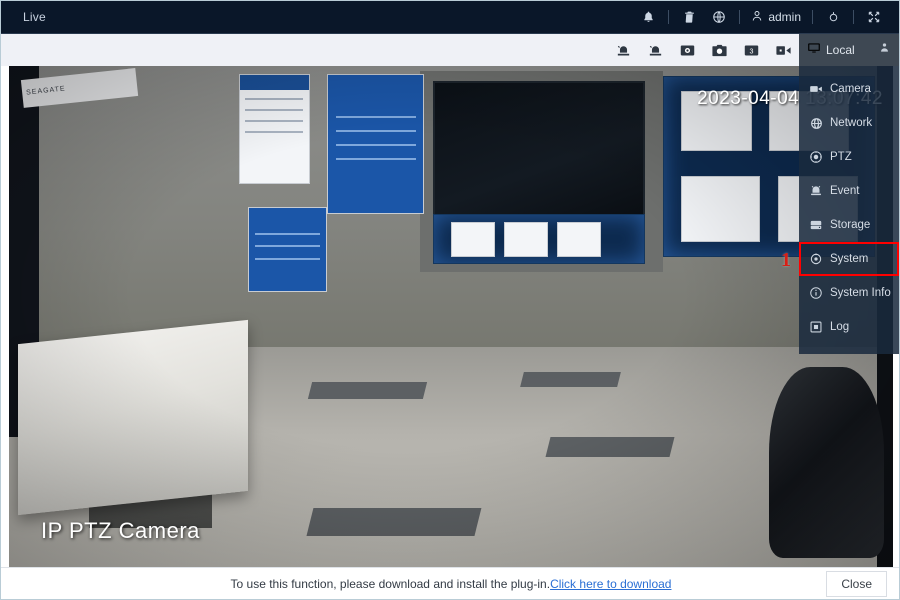  What do you see at coordinates (784, 17) in the screenshot?
I see `username-label: admin` at bounding box center [784, 17].